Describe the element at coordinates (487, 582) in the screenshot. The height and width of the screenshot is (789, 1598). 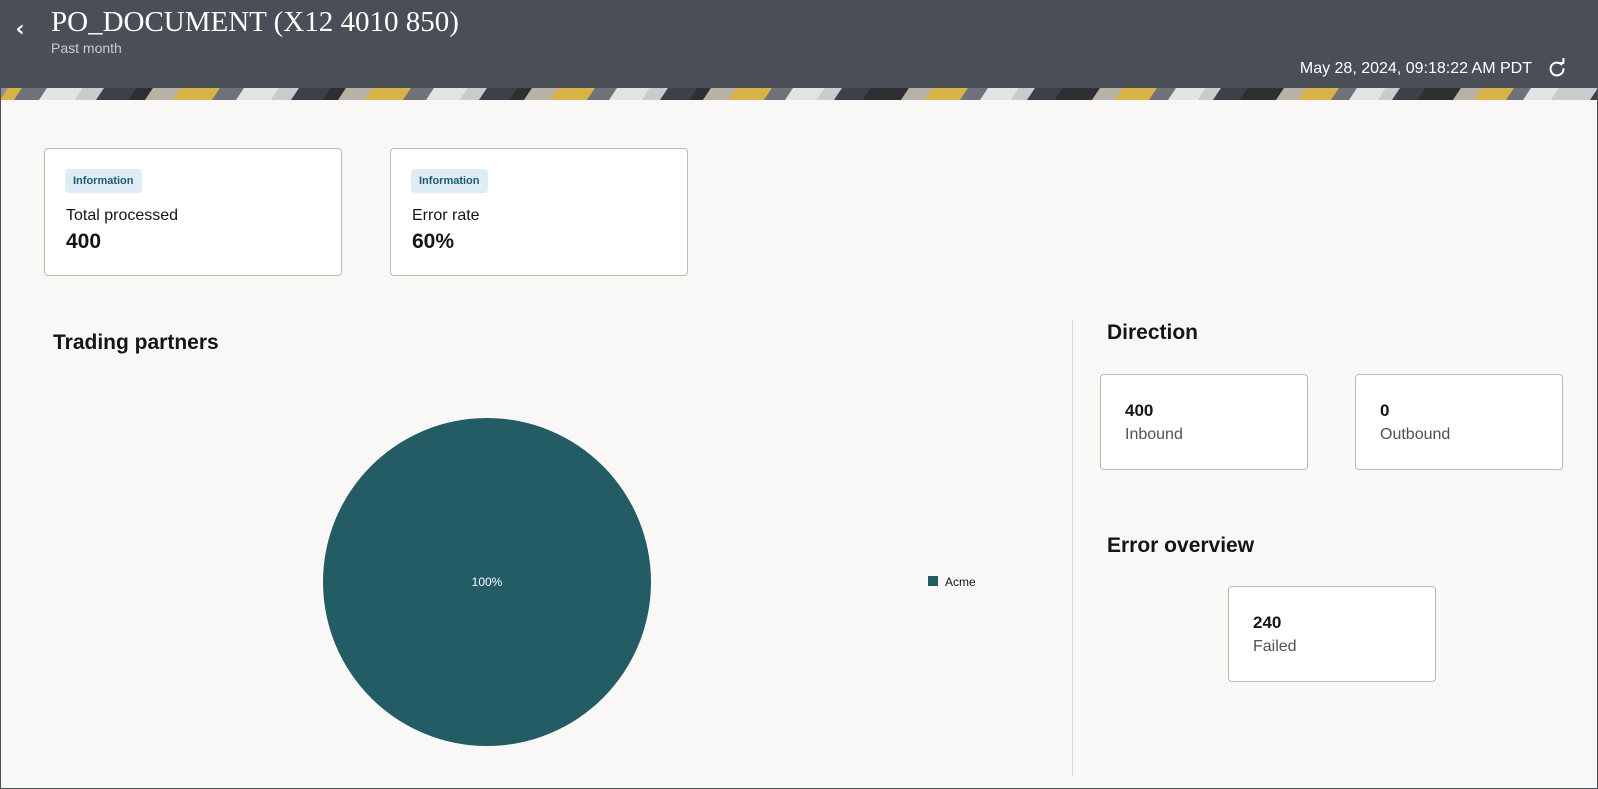
I see `pie-slice-acme` at that location.